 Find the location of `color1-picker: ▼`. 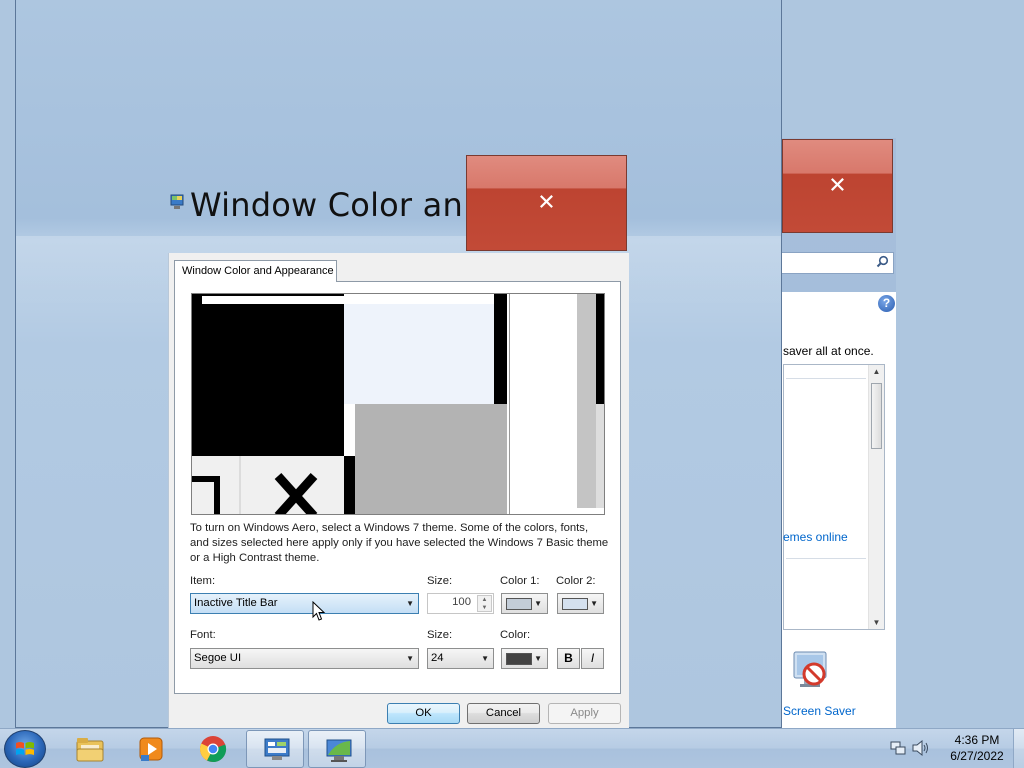

color1-picker: ▼ is located at coordinates (524, 603).